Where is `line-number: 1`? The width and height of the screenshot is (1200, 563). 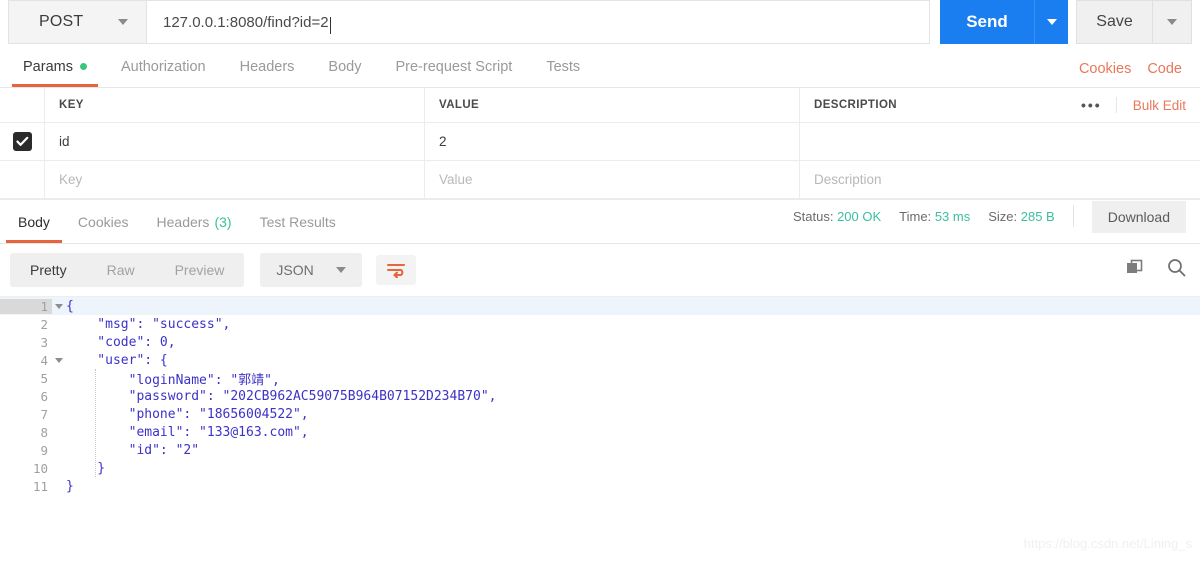 line-number: 1 is located at coordinates (26, 306).